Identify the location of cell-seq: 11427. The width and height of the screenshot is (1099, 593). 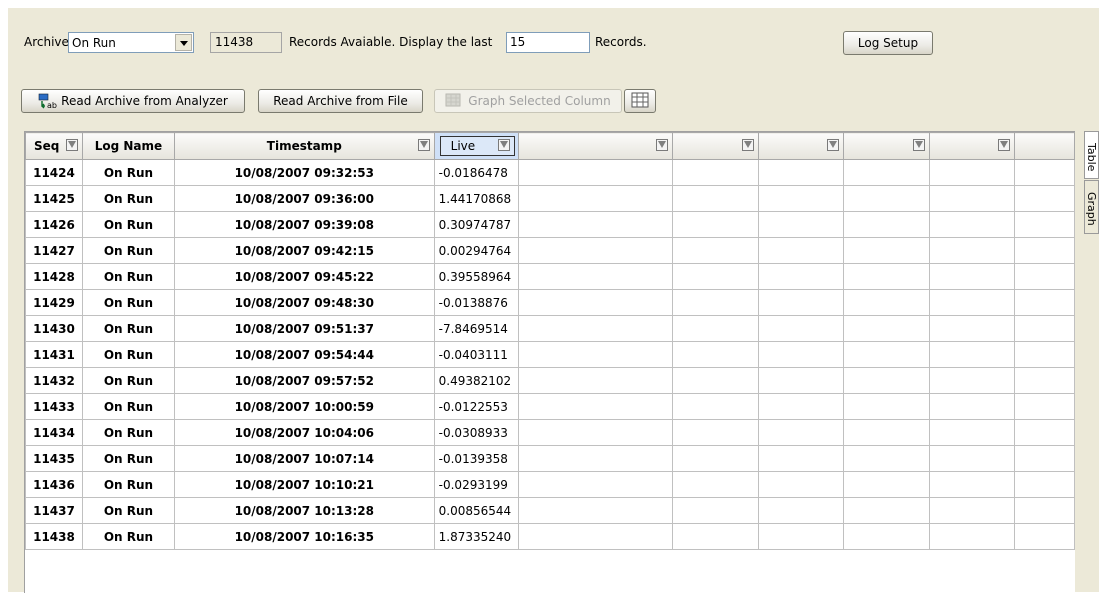
(54, 250).